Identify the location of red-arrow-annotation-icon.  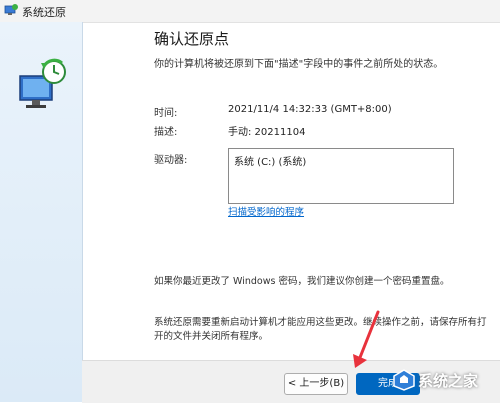
(366, 339).